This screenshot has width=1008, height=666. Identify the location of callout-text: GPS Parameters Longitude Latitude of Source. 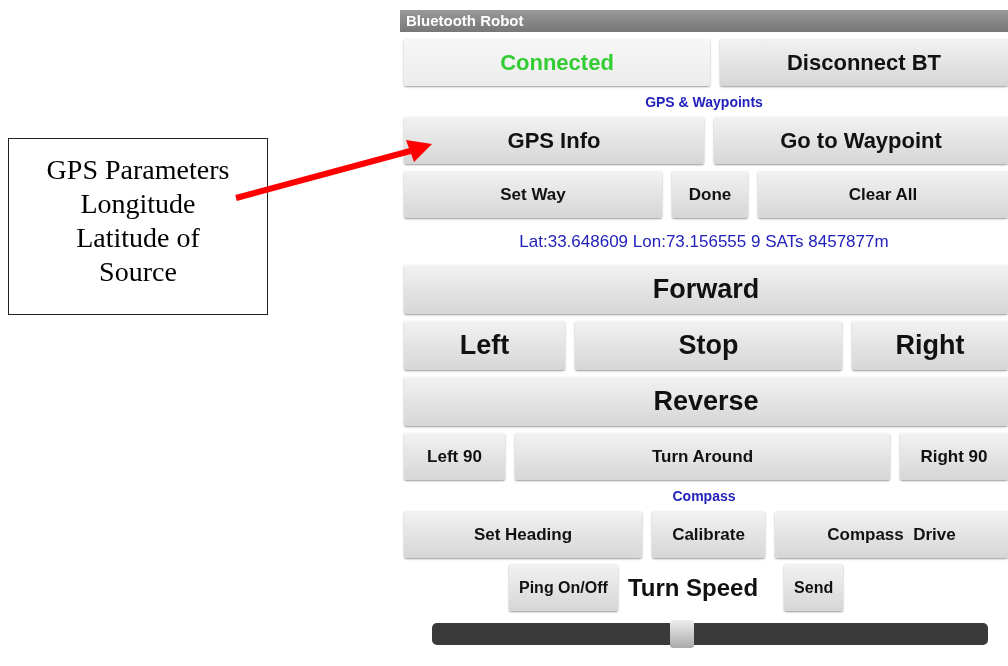
(138, 226).